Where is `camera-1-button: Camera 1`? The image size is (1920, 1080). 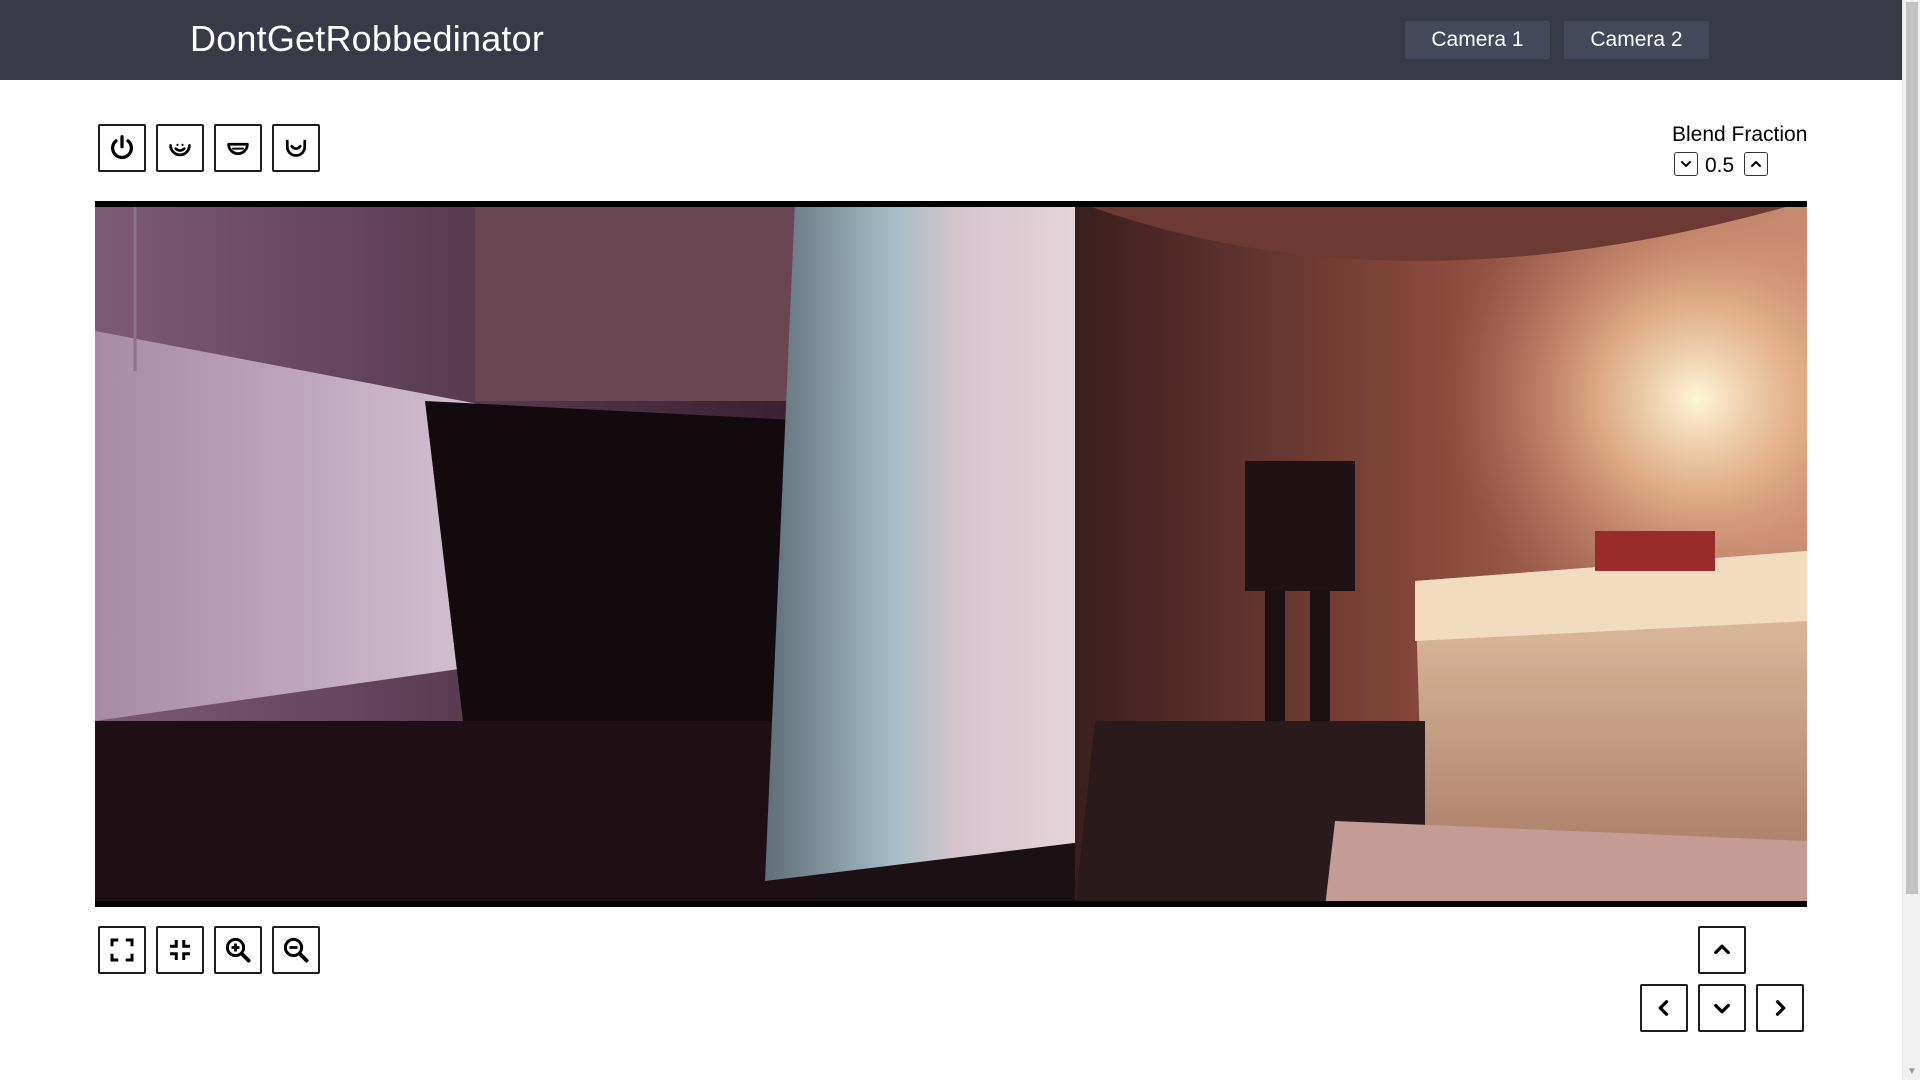 camera-1-button: Camera 1 is located at coordinates (1477, 40).